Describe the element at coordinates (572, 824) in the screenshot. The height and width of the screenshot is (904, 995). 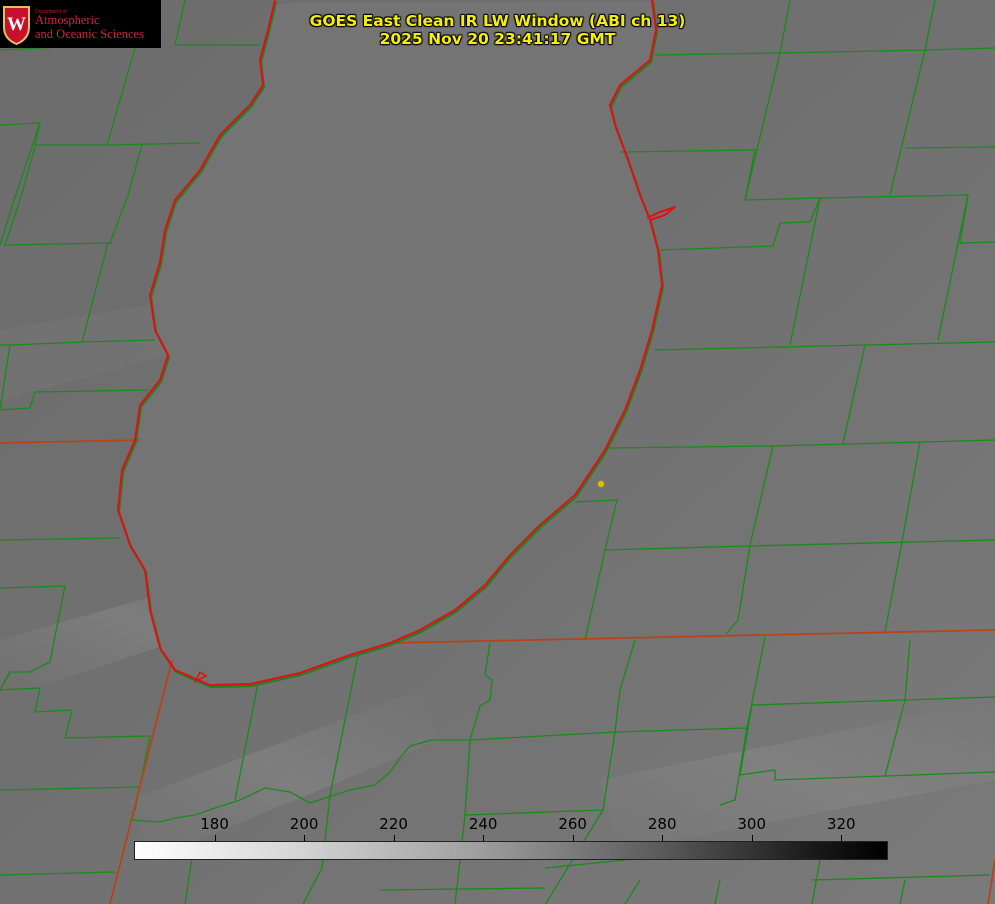
I see `colorbar-tick-label: 260` at that location.